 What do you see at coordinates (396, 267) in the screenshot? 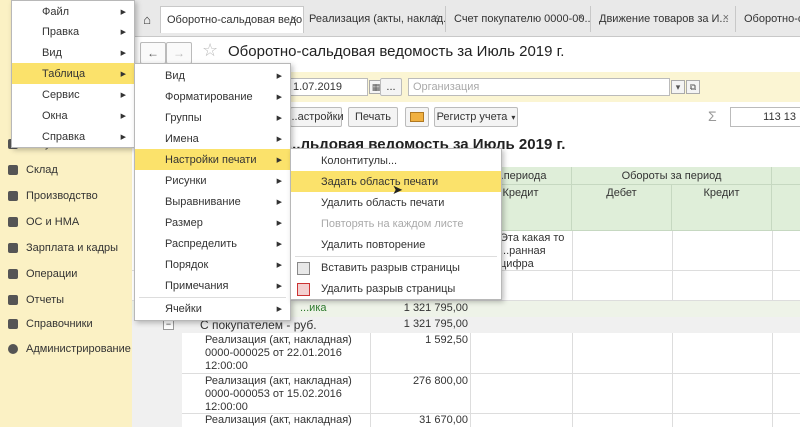
I see `print-item-insert-break: Вставить разрыв страницы` at bounding box center [396, 267].